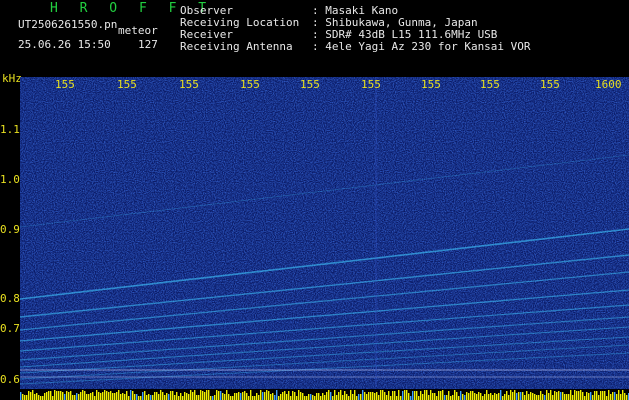 This screenshot has width=629, height=400. Describe the element at coordinates (10, 179) in the screenshot. I see `y-tick-label: 1.0` at that location.